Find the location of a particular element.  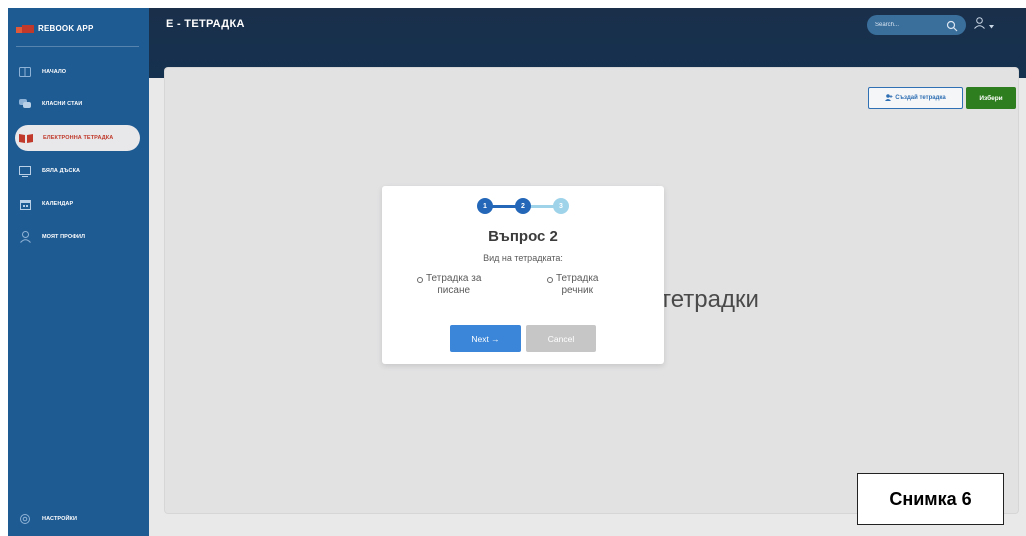

sidebar-item-label: КЛАСНИ СТАИ is located at coordinates (62, 104).